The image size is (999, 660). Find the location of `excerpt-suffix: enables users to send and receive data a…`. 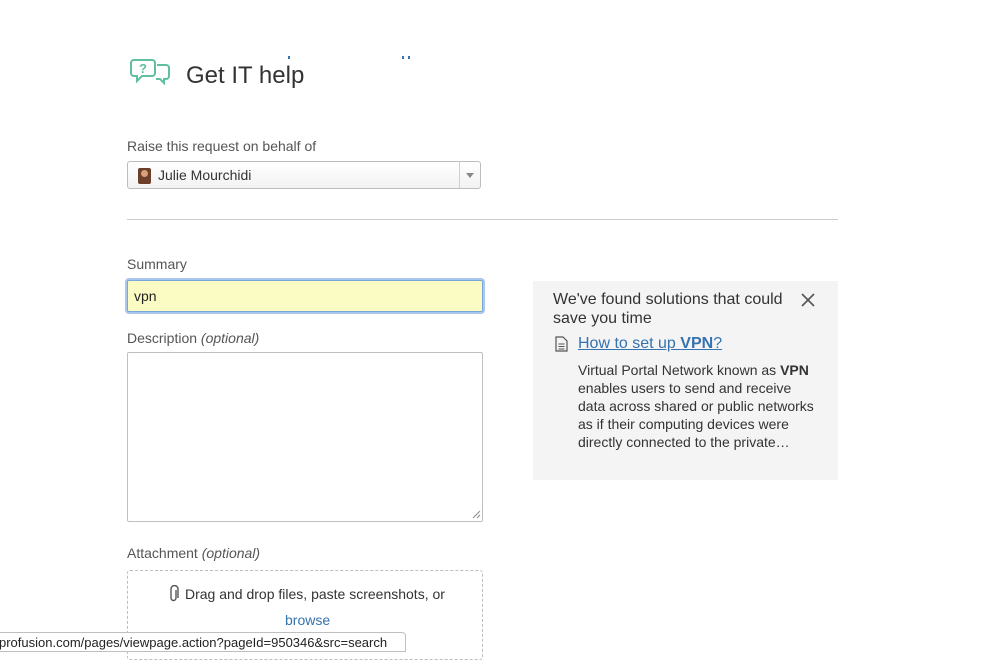

excerpt-suffix: enables users to send and receive data a… is located at coordinates (696, 415).